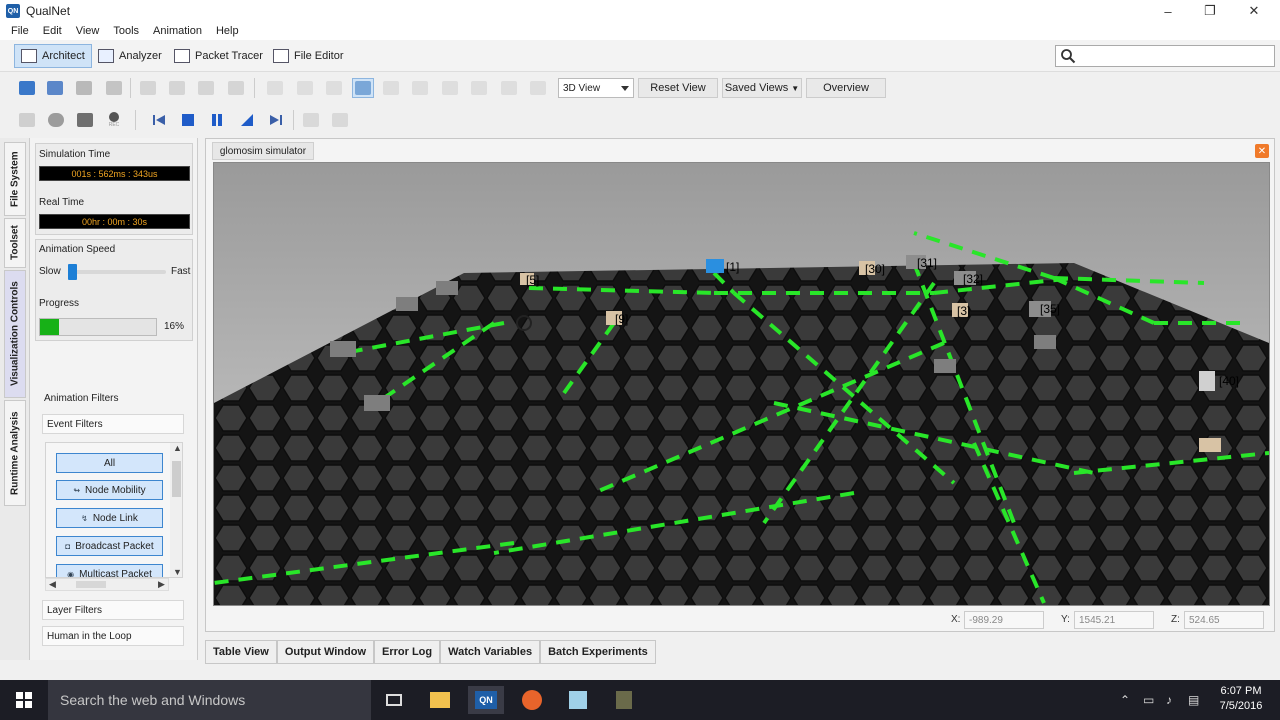 This screenshot has height=720, width=1280. What do you see at coordinates (1224, 620) in the screenshot?
I see `z-coordinate-input: 524.65` at bounding box center [1224, 620].